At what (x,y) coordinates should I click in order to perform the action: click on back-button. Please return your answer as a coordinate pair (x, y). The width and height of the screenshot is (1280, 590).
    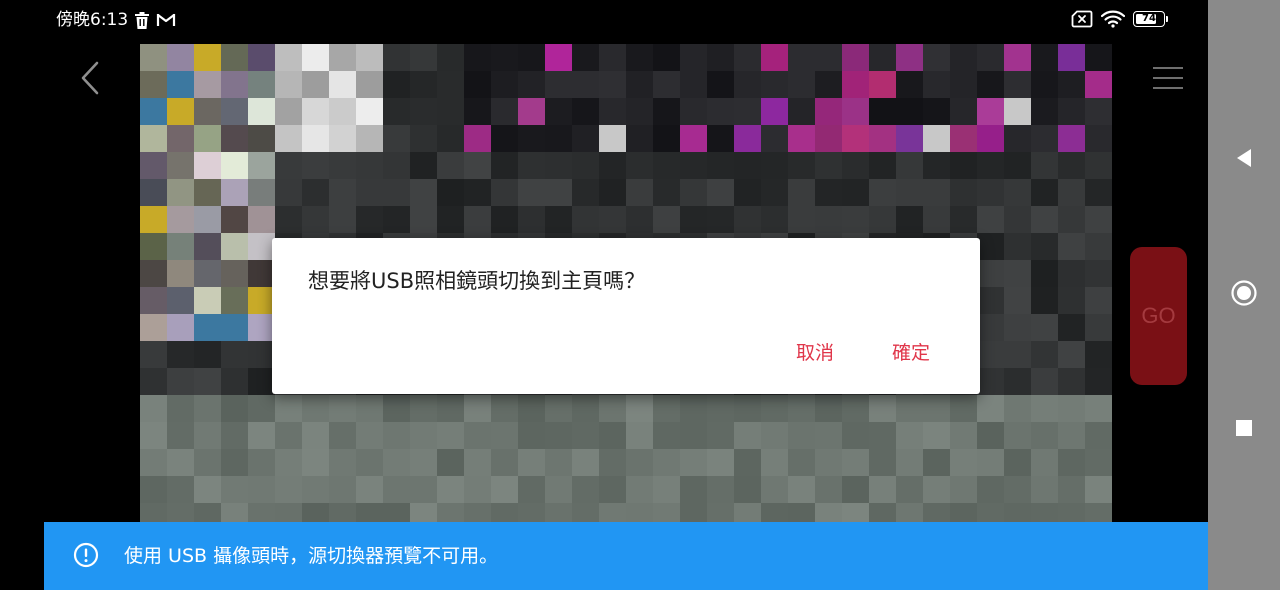
    Looking at the image, I should click on (90, 80).